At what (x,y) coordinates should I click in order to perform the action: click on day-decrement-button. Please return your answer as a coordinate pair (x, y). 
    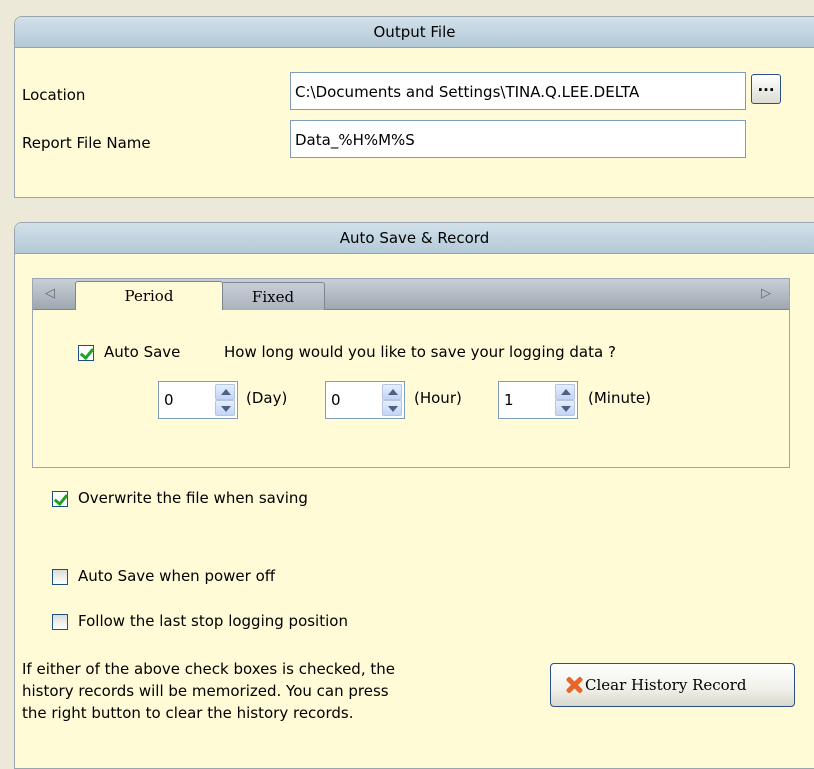
    Looking at the image, I should click on (225, 408).